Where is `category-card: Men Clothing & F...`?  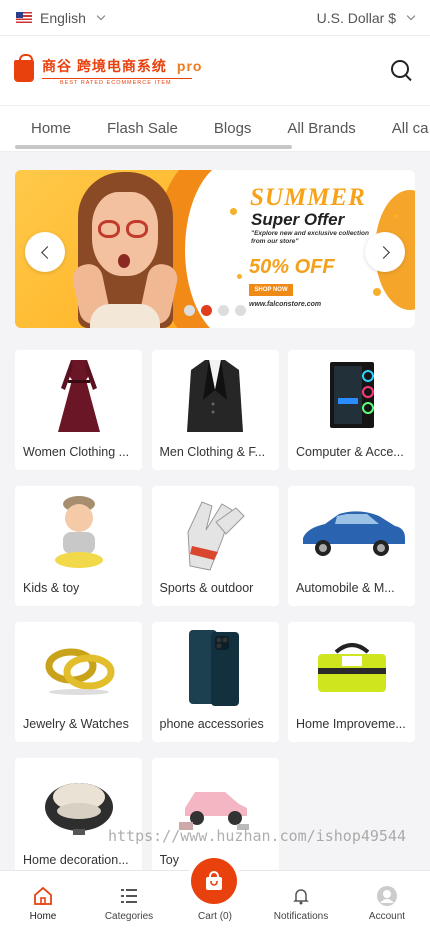
category-card: Men Clothing & F... is located at coordinates (215, 410).